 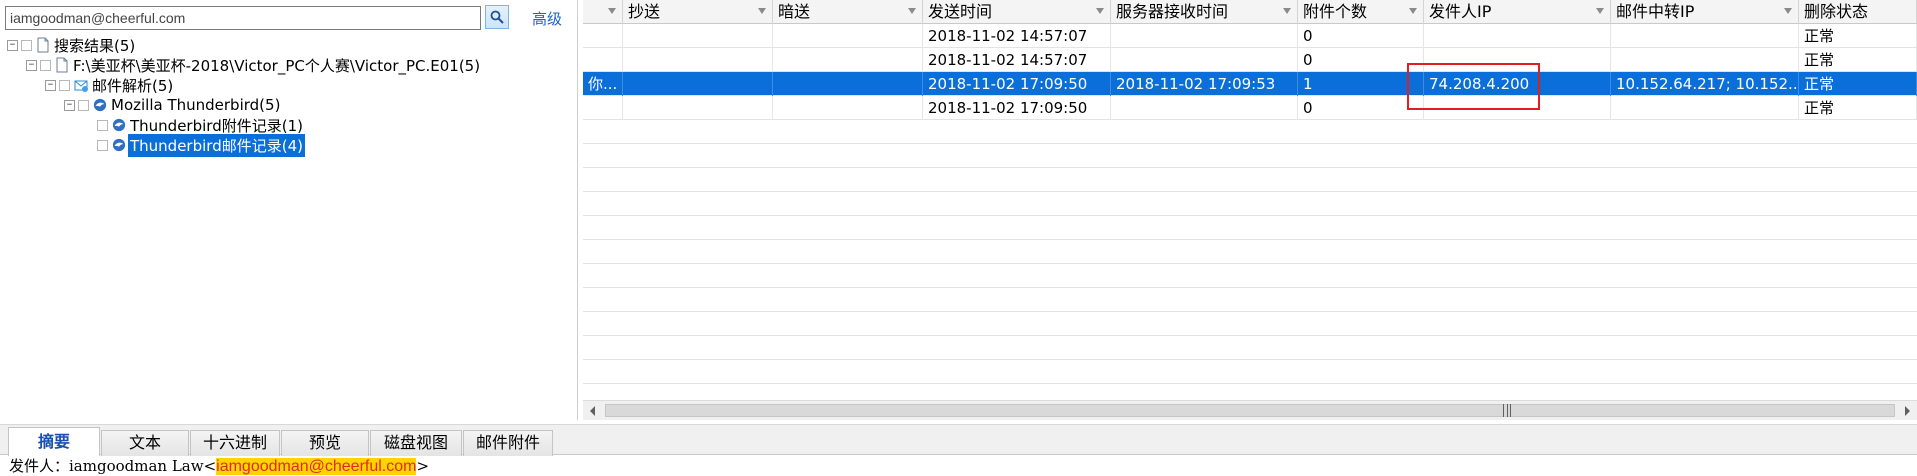 I want to click on tree-node-label: Thunderbird邮件记录(4), so click(x=216, y=145).